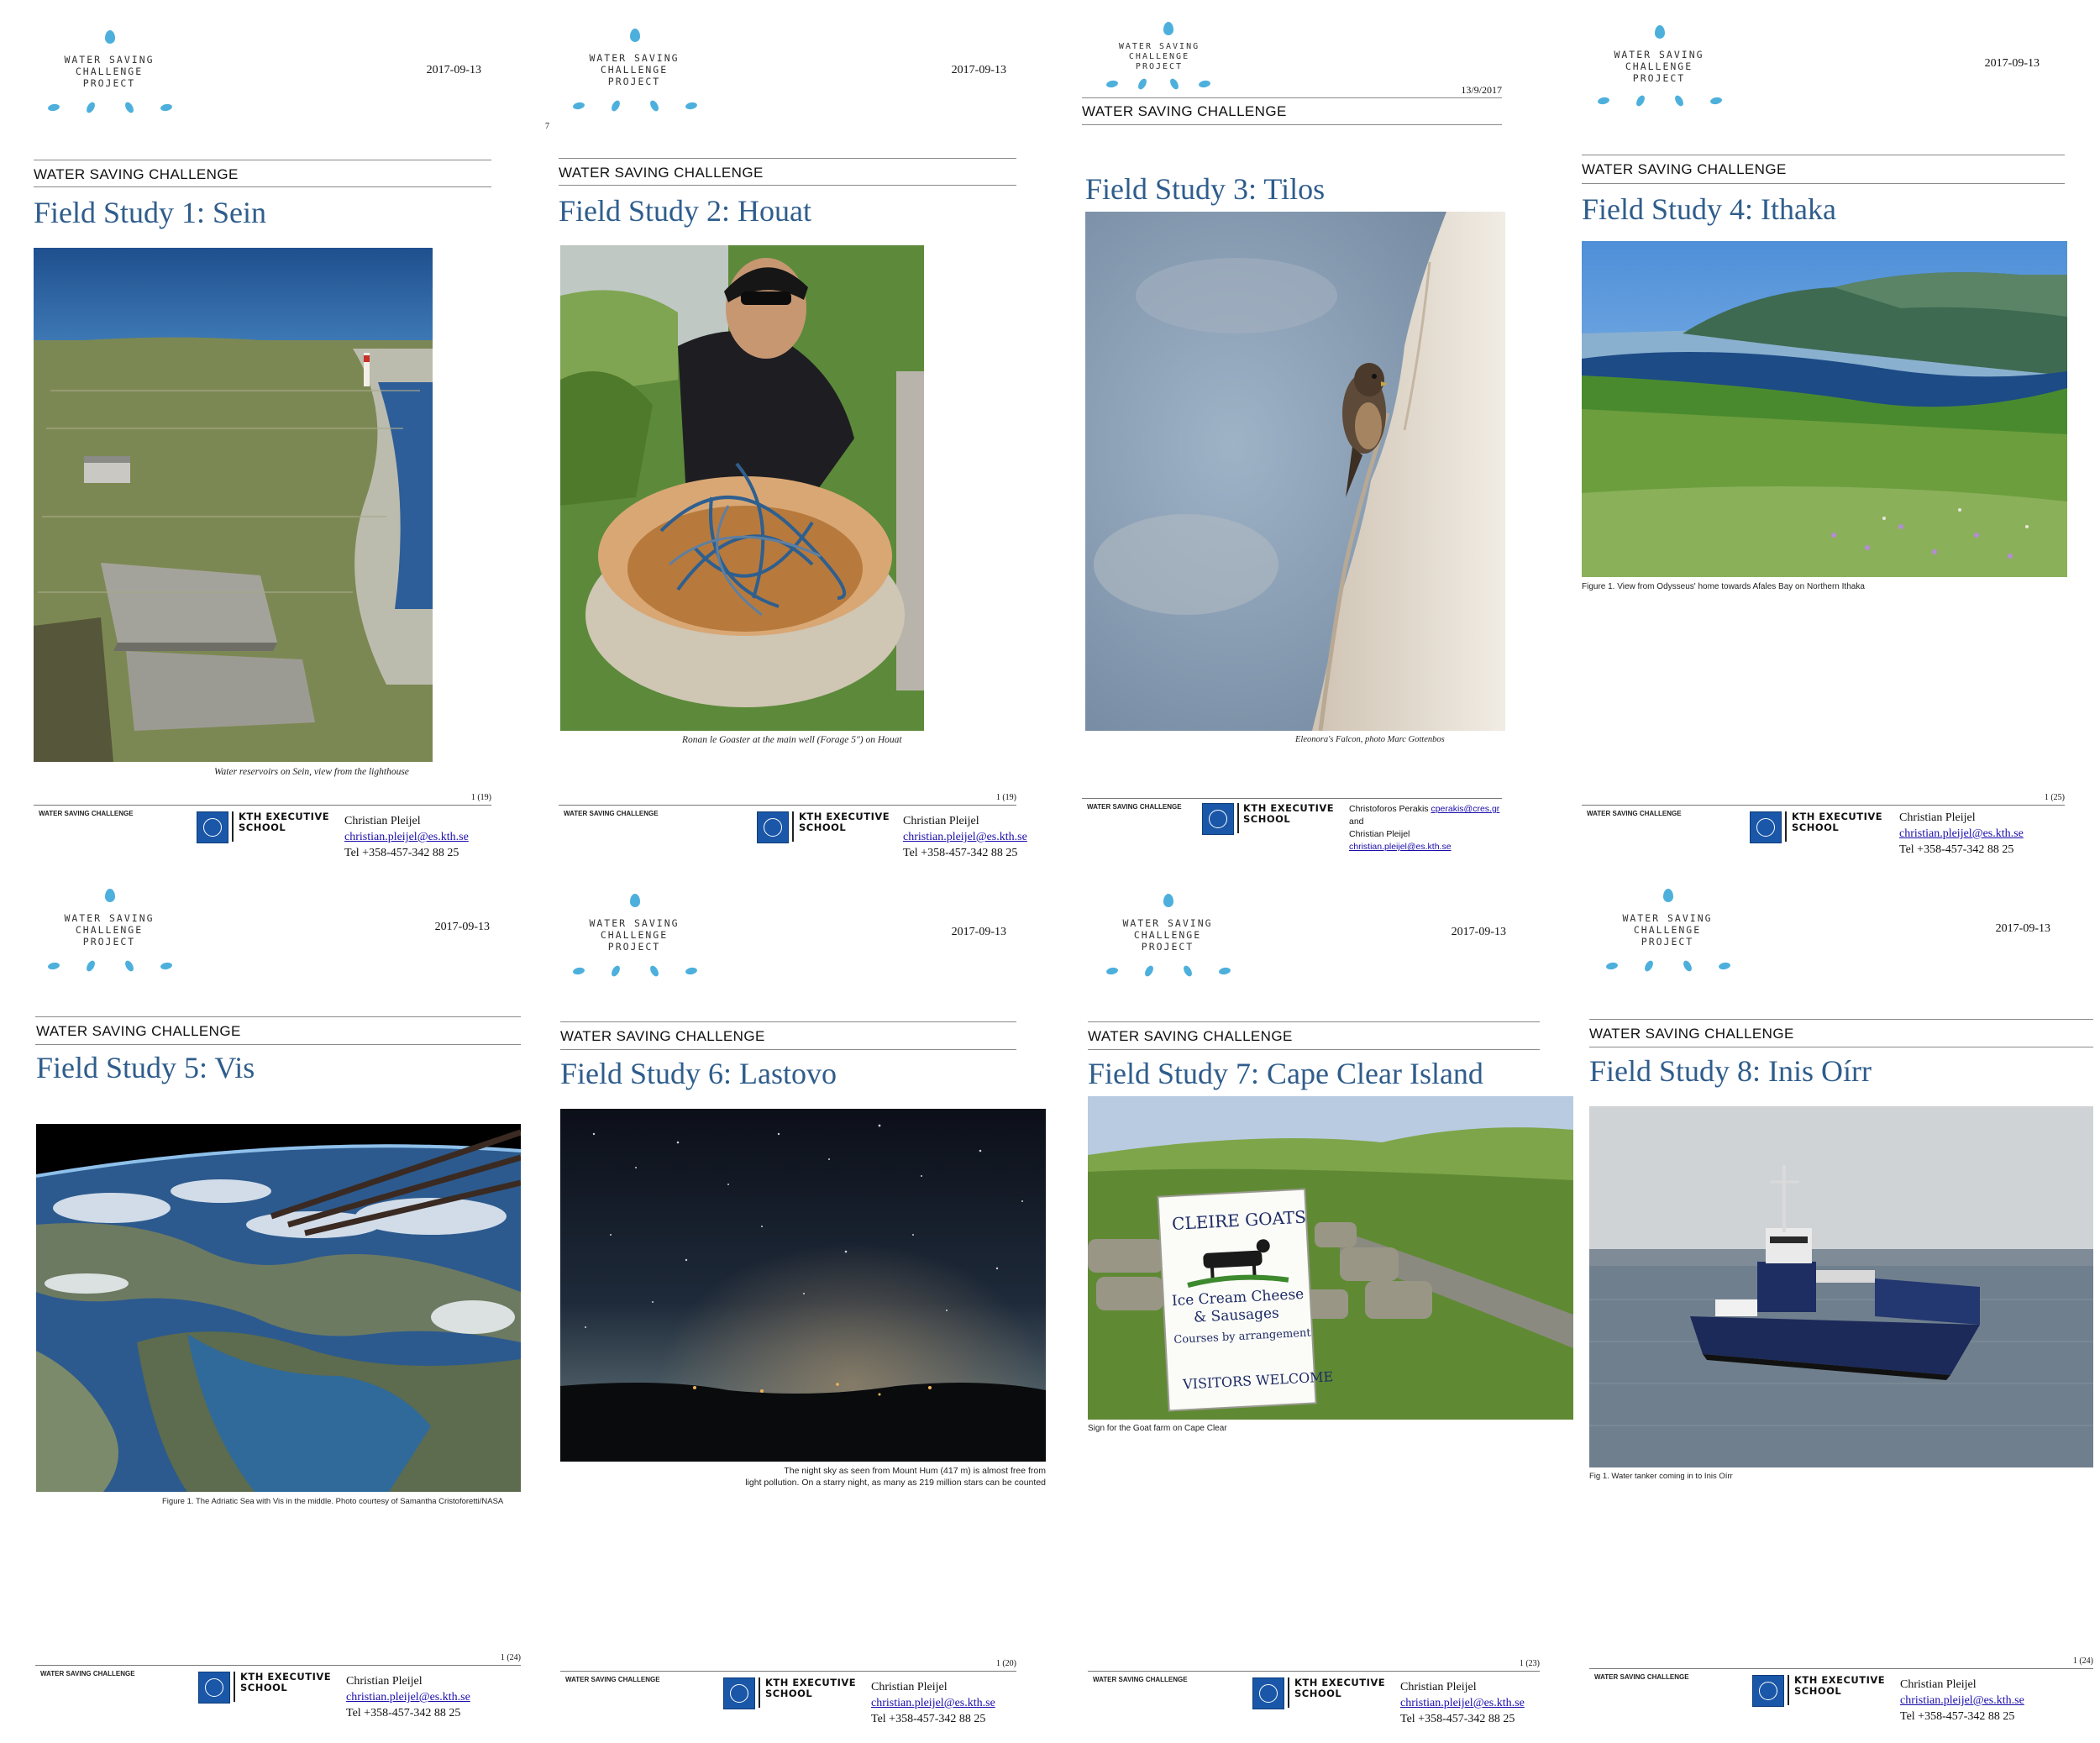  Describe the element at coordinates (1389, 809) in the screenshot. I see `contact-name: Christoforos Perakis` at that location.